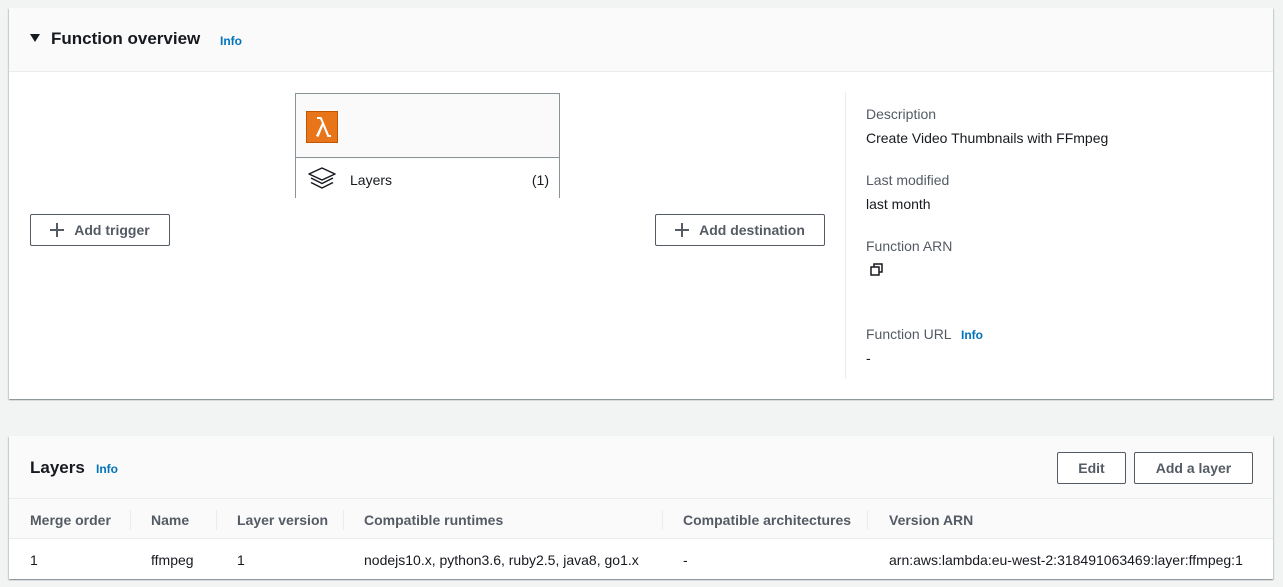 The image size is (1283, 587). What do you see at coordinates (125, 39) in the screenshot?
I see `function-overview-title: Function overview` at bounding box center [125, 39].